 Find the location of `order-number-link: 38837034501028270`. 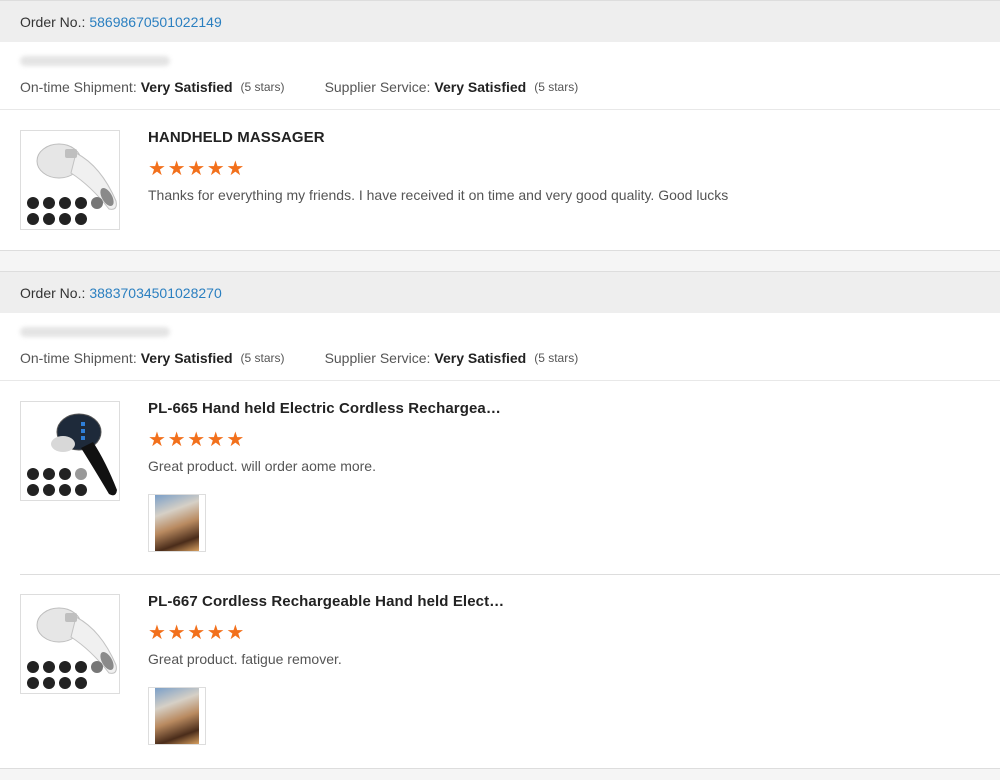

order-number-link: 38837034501028270 is located at coordinates (155, 293).